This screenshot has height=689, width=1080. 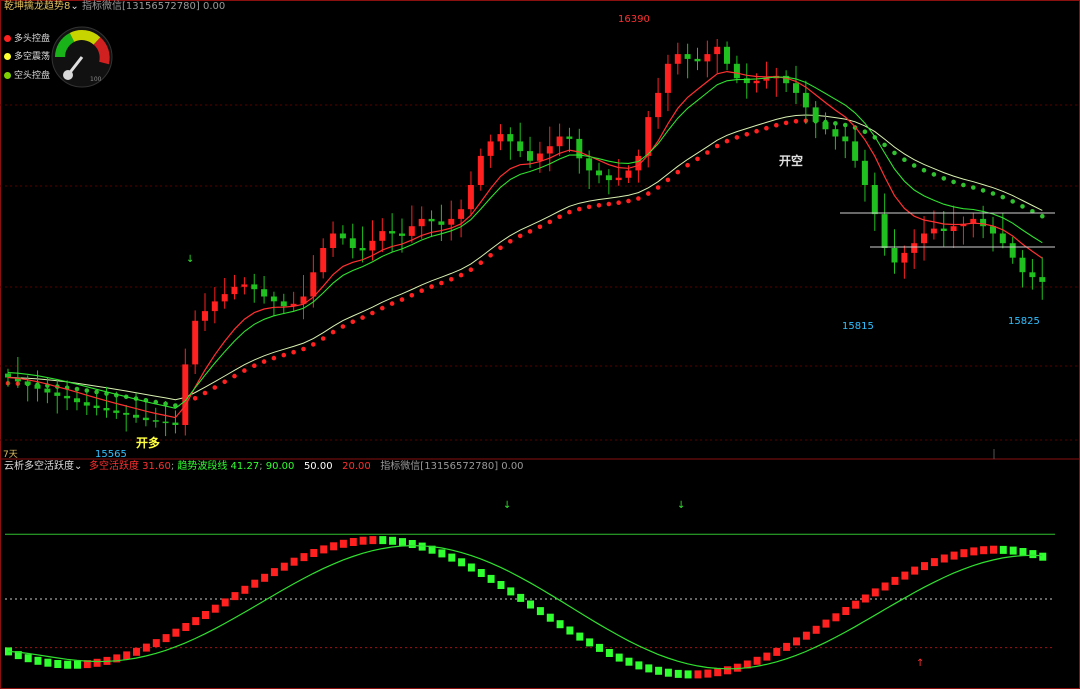 What do you see at coordinates (82, 57) in the screenshot?
I see `trend-gauge: 100` at bounding box center [82, 57].